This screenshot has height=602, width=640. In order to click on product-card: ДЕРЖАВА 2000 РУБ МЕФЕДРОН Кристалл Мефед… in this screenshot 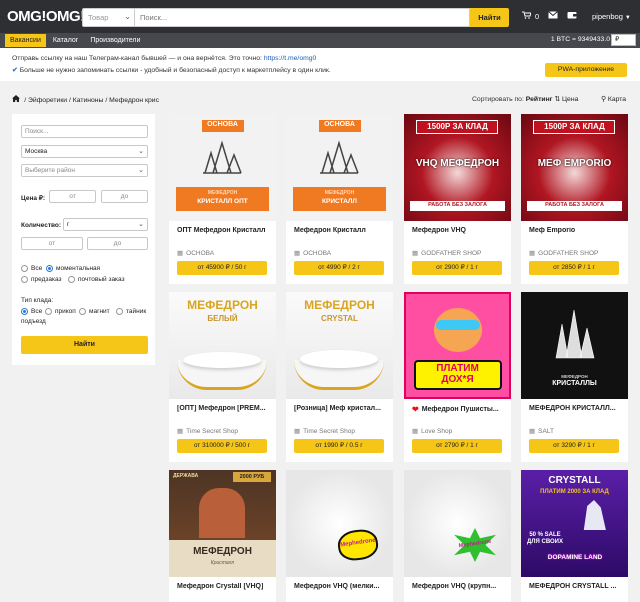, I will do `click(222, 536)`.